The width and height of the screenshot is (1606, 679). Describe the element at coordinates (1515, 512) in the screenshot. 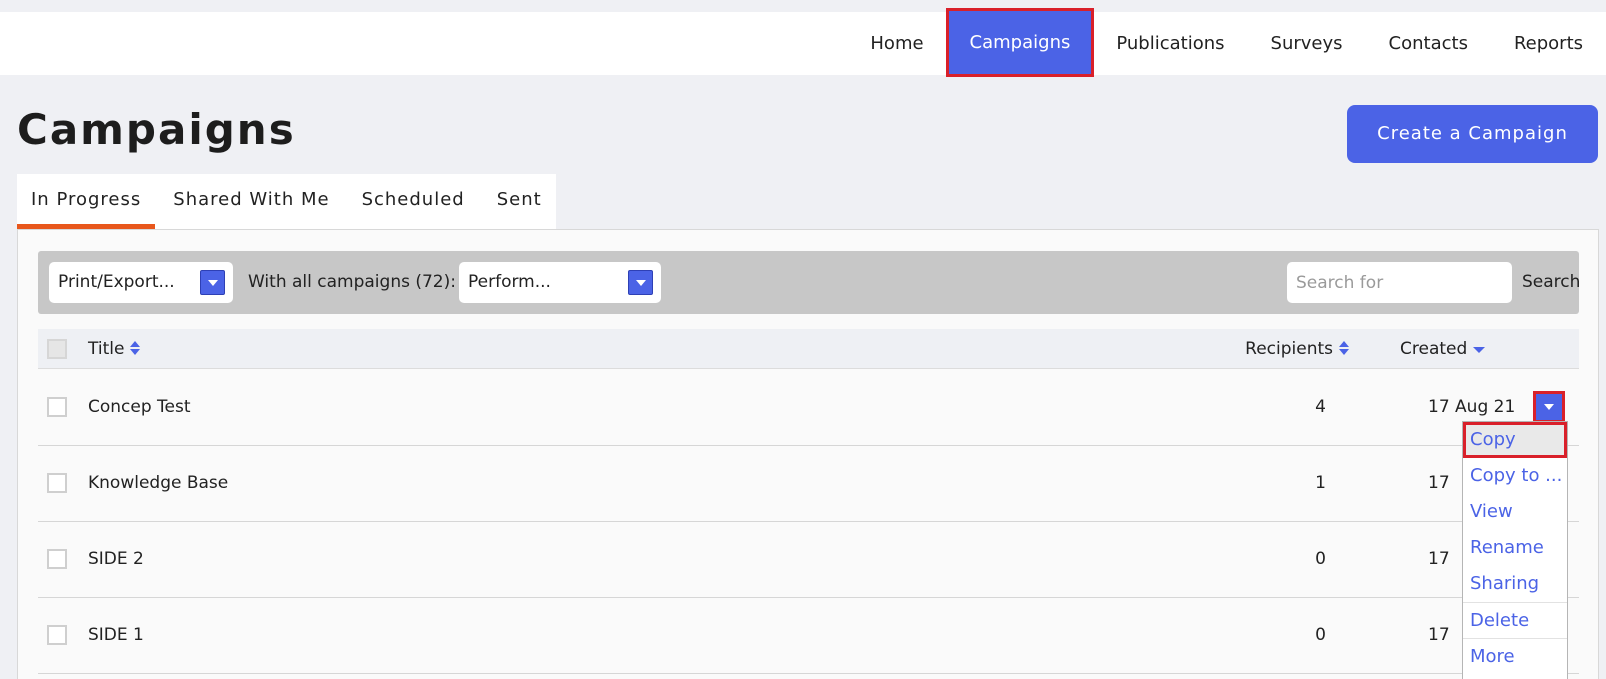

I see `menu-item-view: View` at that location.